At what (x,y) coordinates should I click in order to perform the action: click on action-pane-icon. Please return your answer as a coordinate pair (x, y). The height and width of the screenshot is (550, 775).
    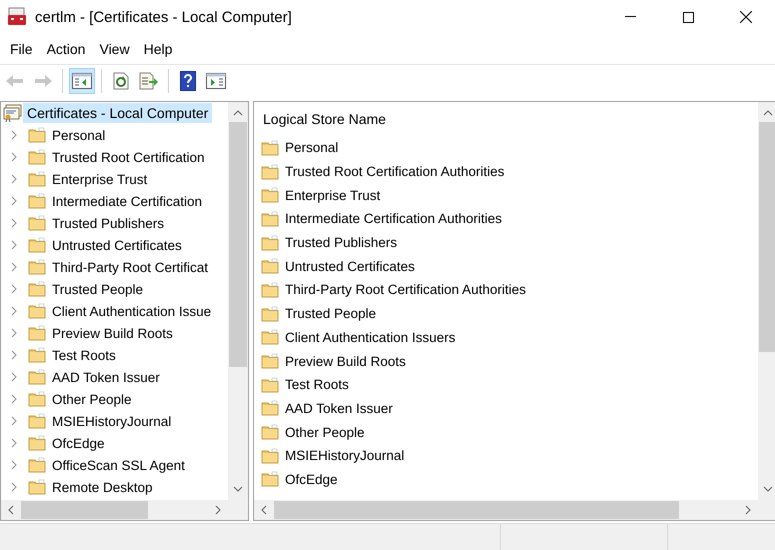
    Looking at the image, I should click on (216, 81).